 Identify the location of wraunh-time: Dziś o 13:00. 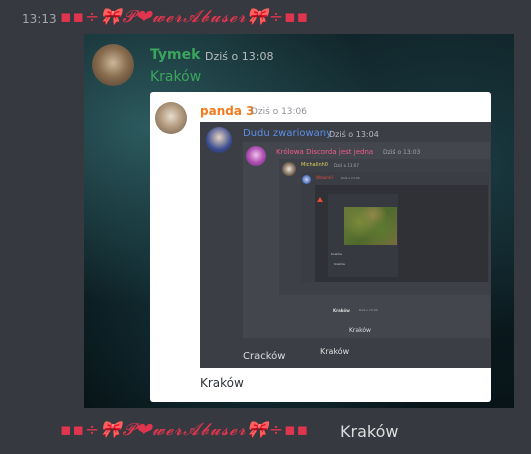
(350, 178).